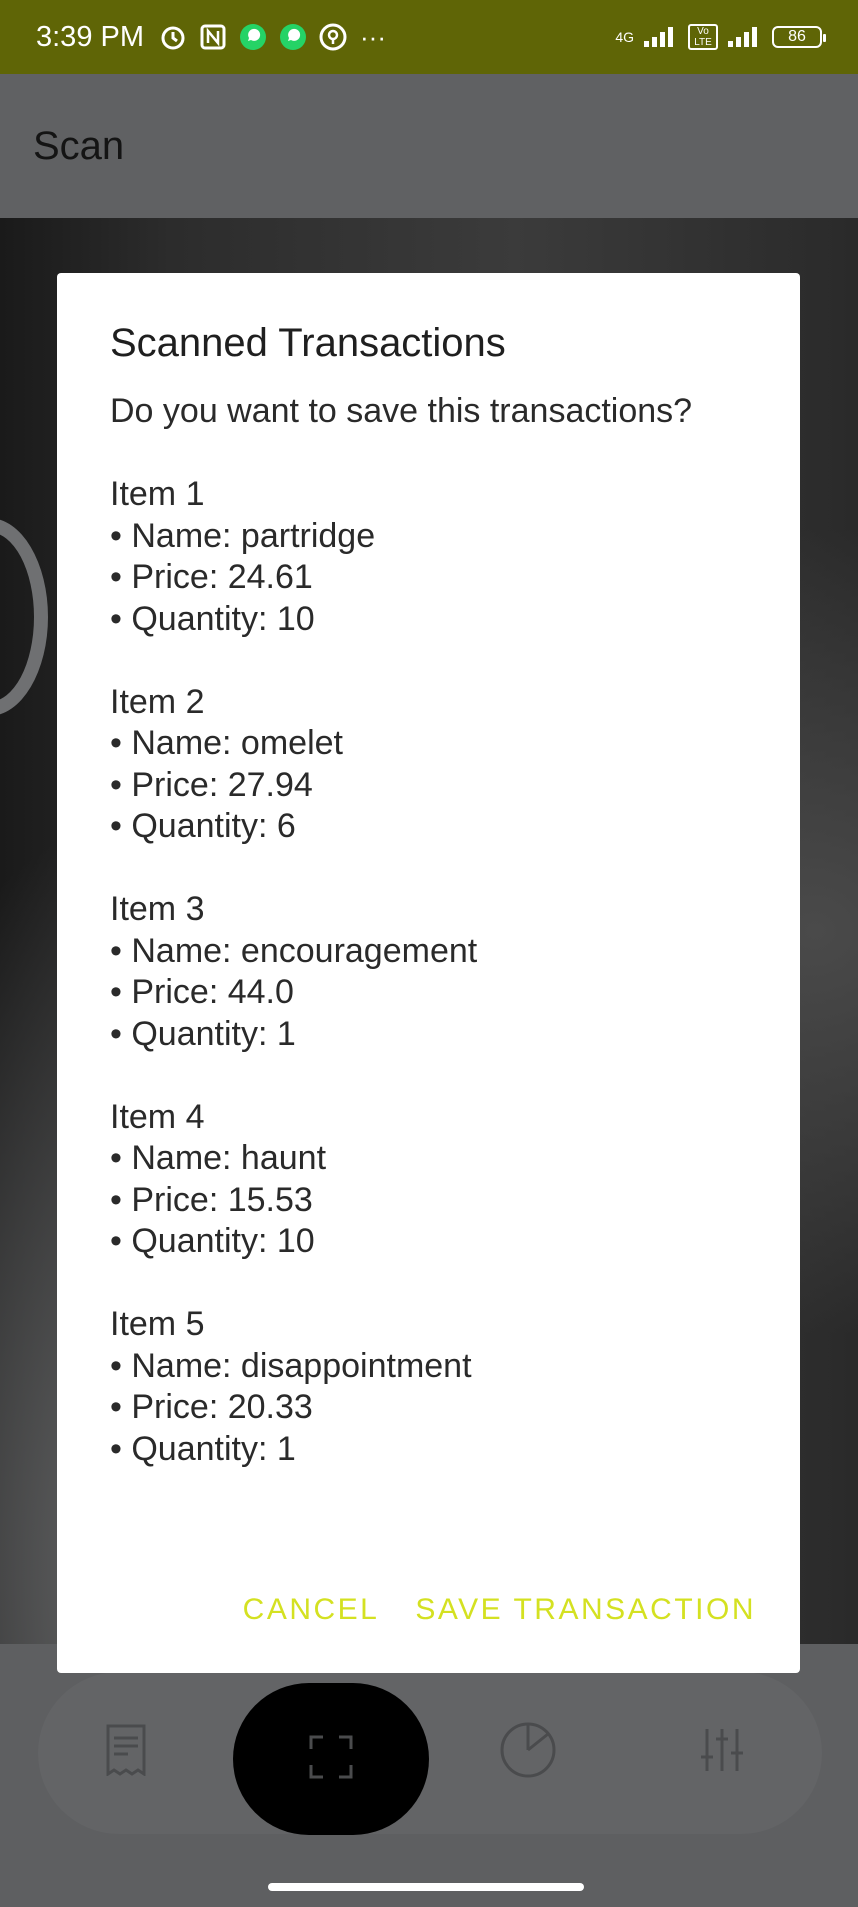  I want to click on item-name: • Name: haunt, so click(218, 1158).